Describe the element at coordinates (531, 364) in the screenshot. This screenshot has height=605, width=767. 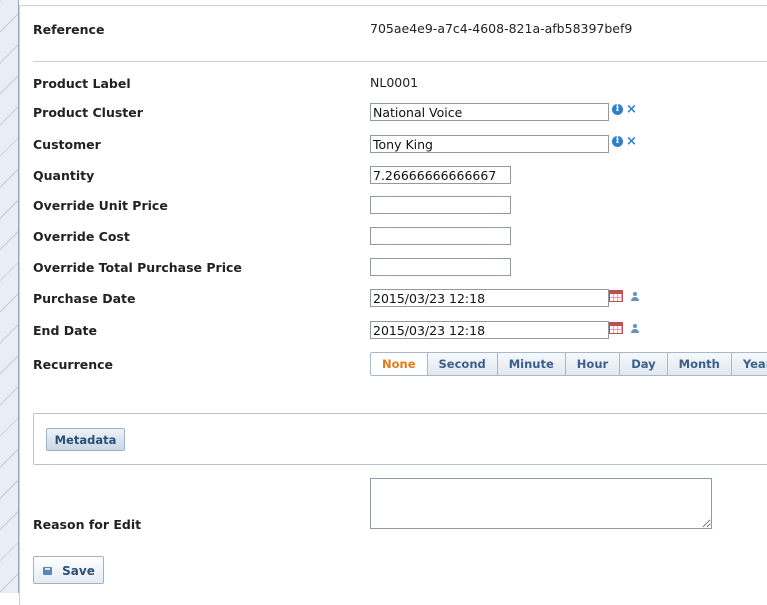
I see `recurrence-minute-button: Minute` at that location.